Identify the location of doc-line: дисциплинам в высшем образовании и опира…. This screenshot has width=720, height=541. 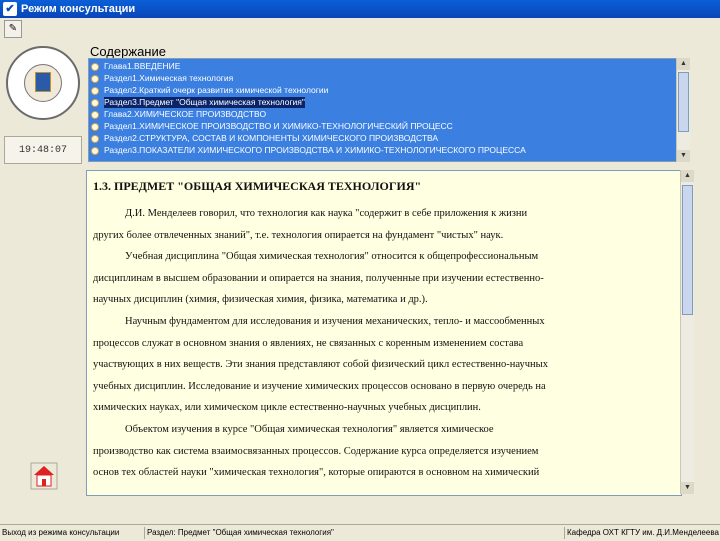
(318, 278).